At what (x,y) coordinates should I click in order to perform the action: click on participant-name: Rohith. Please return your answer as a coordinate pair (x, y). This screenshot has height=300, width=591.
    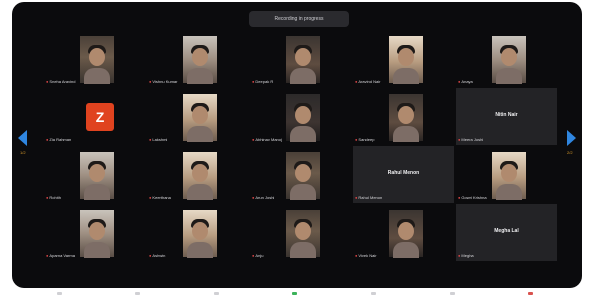
    Looking at the image, I should click on (55, 197).